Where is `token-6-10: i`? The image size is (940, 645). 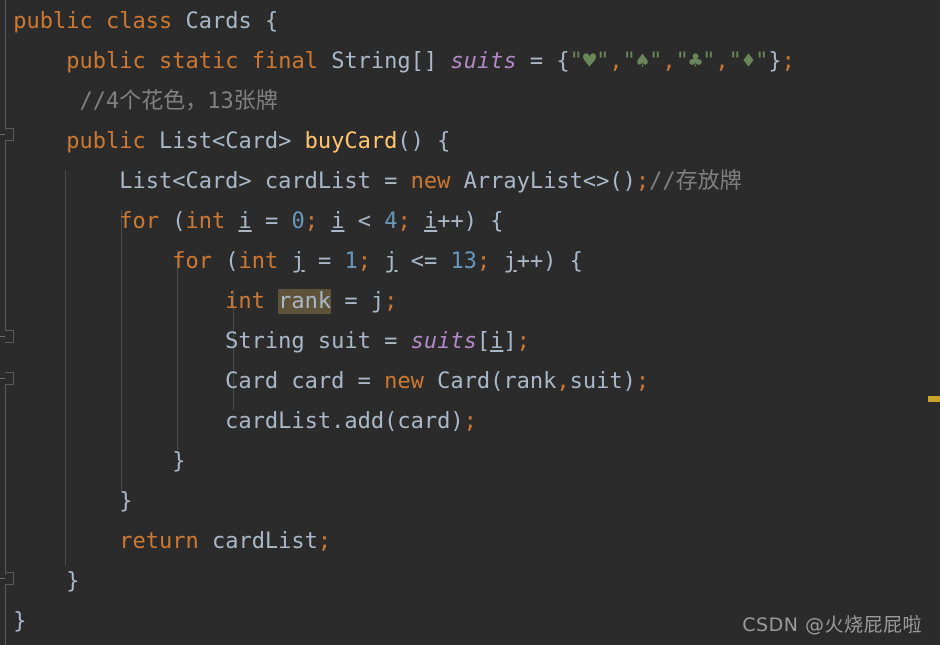
token-6-10: i is located at coordinates (338, 221).